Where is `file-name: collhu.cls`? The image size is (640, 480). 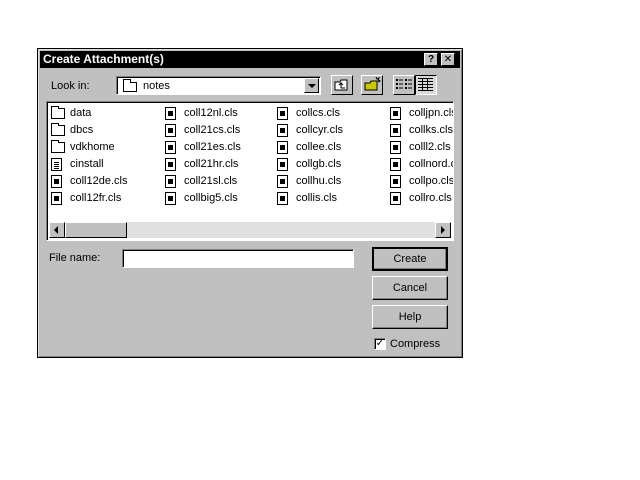 file-name: collhu.cls is located at coordinates (319, 181).